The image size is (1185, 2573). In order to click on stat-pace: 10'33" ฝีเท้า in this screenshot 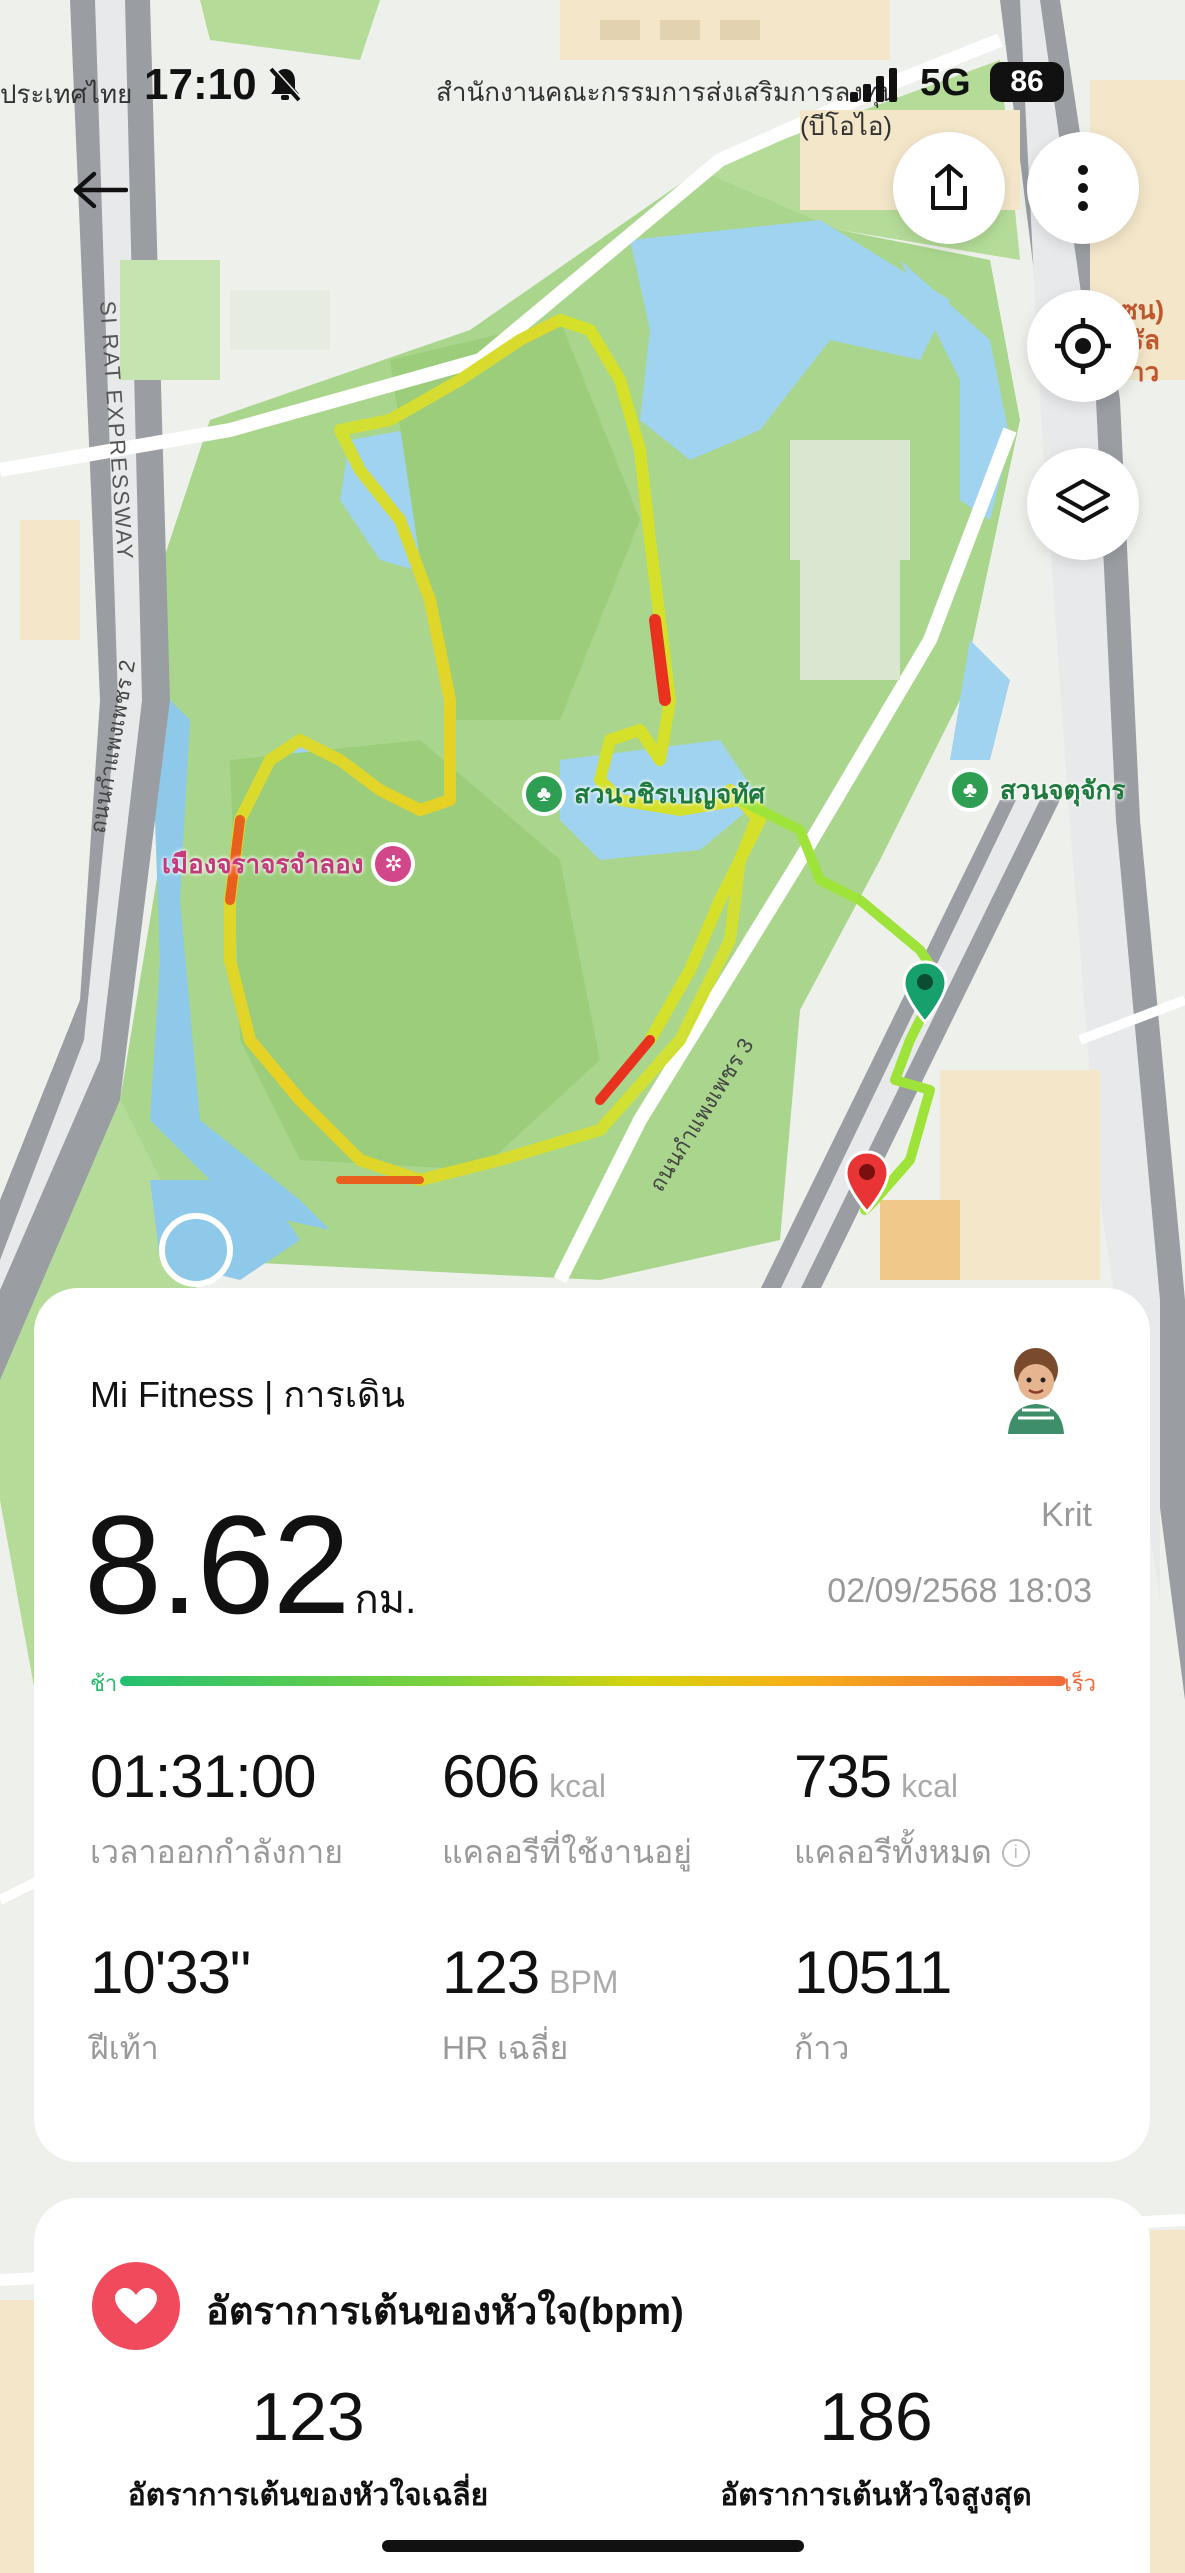, I will do `click(255, 2006)`.